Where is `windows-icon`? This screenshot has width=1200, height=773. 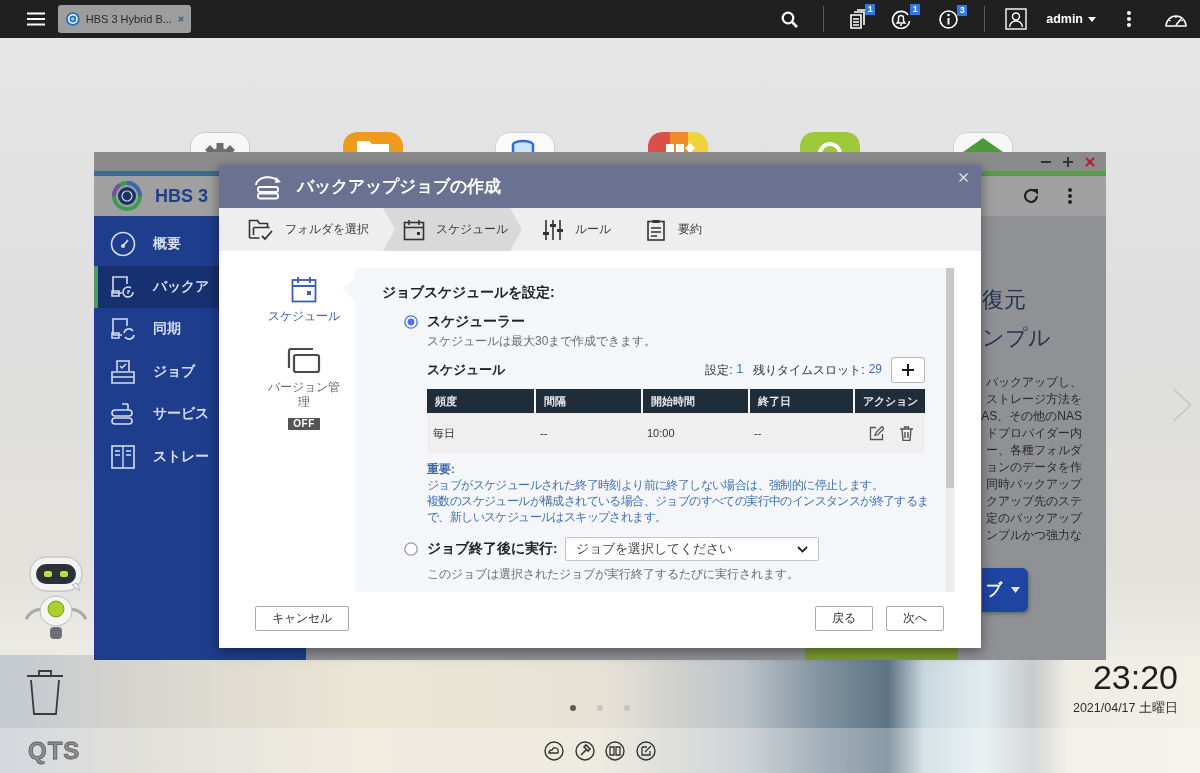
windows-icon is located at coordinates (304, 361).